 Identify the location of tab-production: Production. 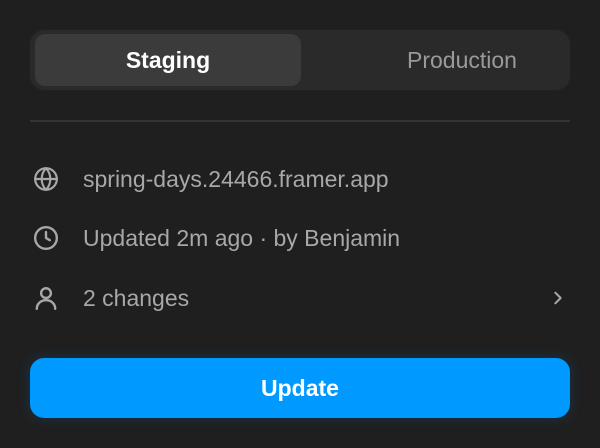
(462, 60).